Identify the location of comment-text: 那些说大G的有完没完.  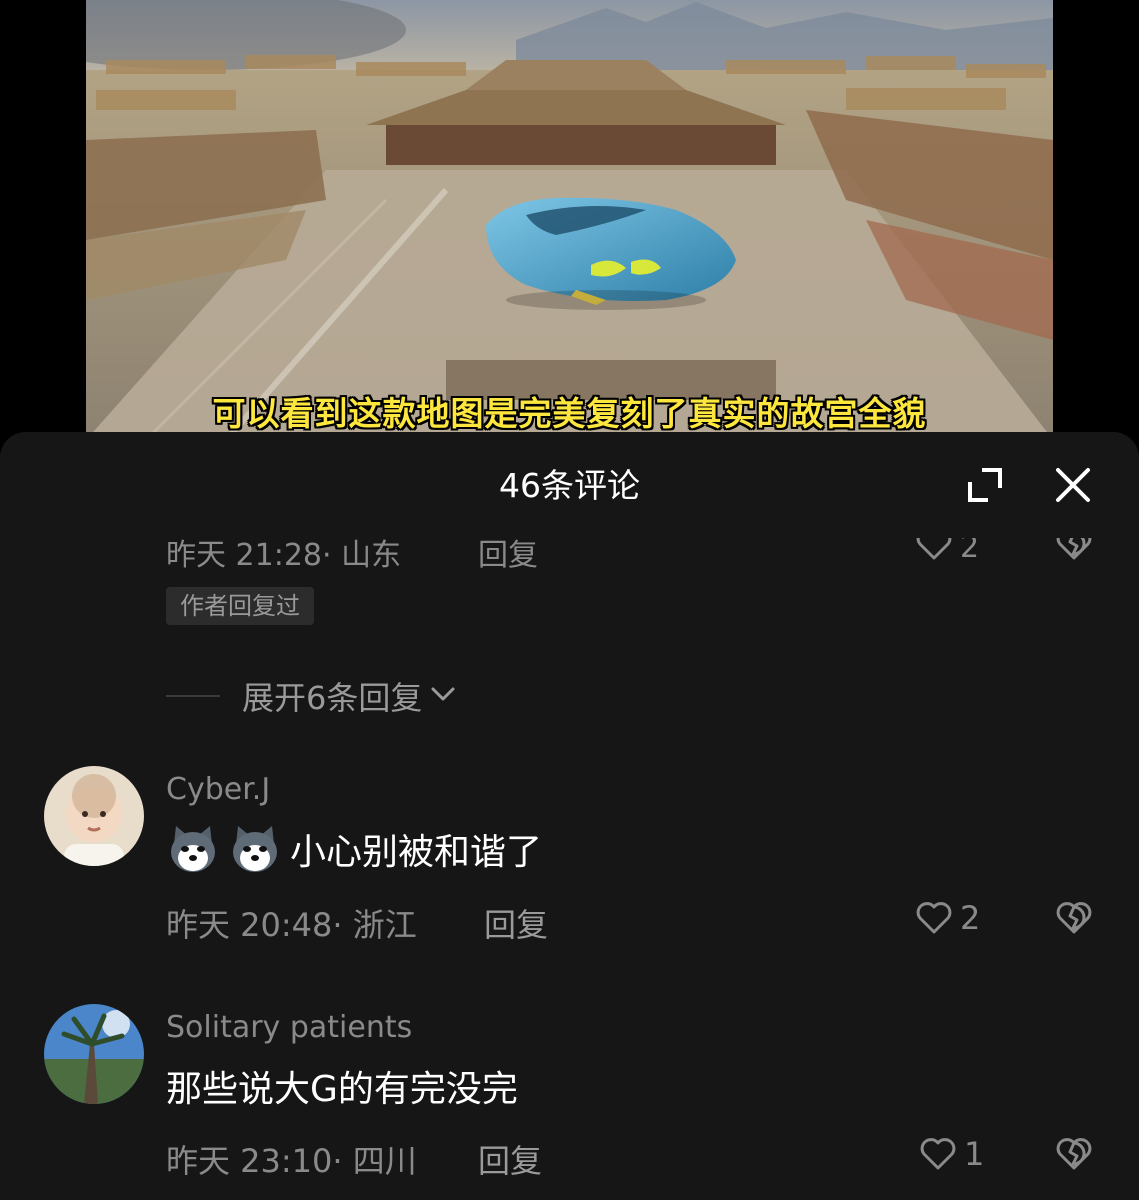
(342, 1086).